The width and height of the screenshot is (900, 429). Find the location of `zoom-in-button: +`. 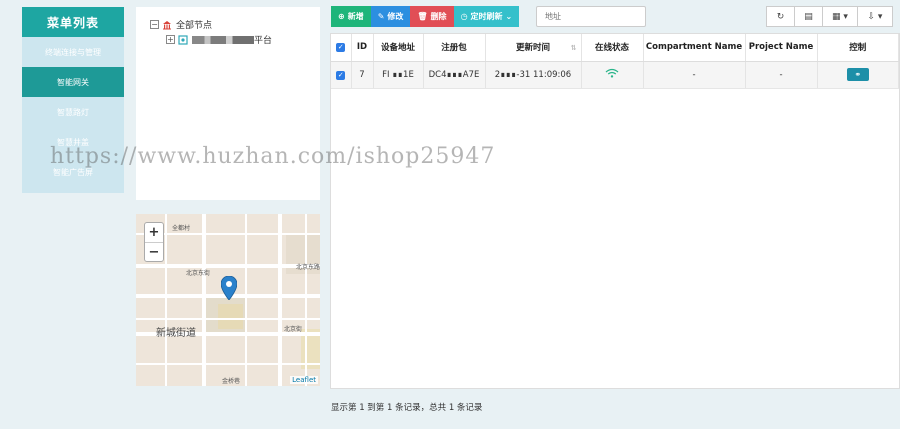

zoom-in-button: + is located at coordinates (154, 232).